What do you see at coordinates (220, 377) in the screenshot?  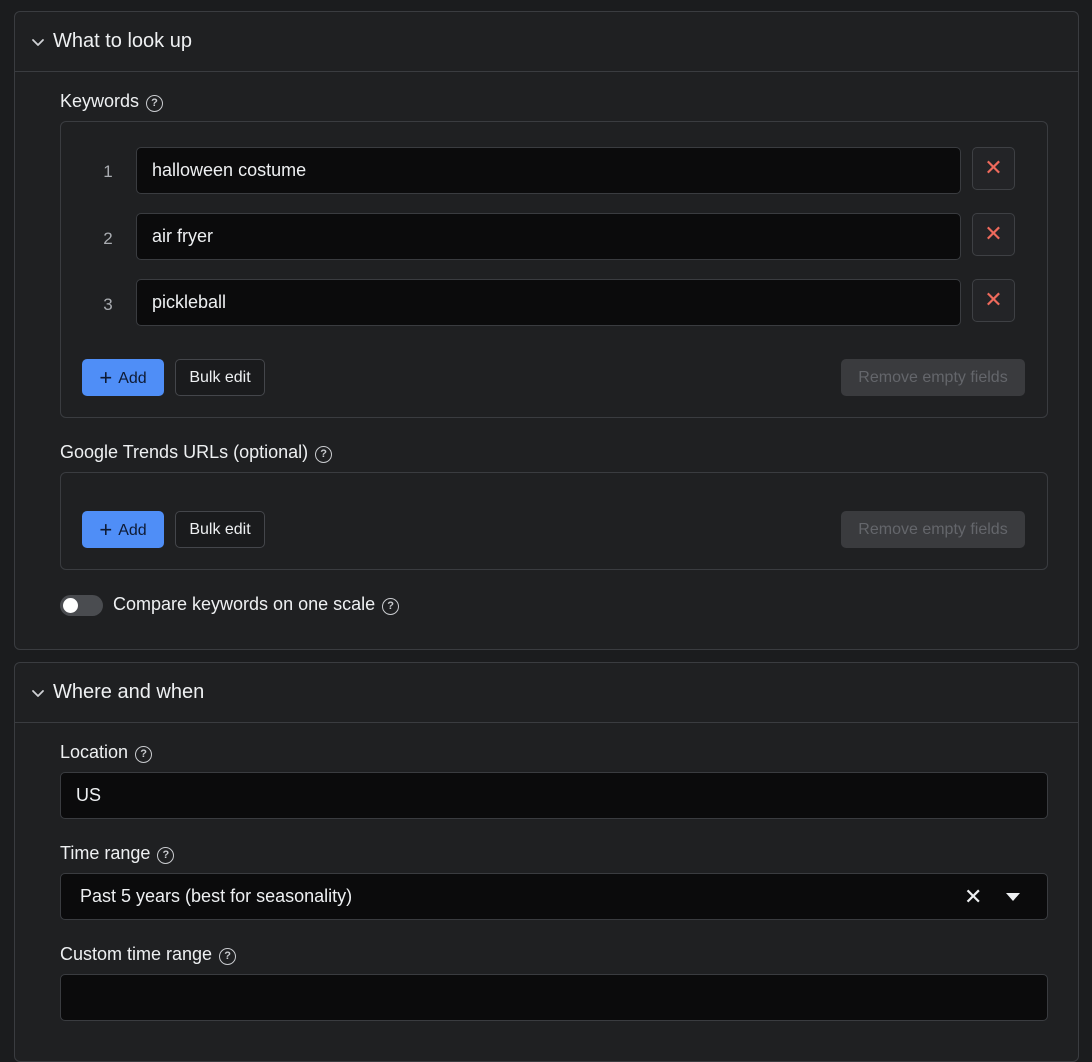 I see `bulk-edit-keywords-button: Bulk edit` at bounding box center [220, 377].